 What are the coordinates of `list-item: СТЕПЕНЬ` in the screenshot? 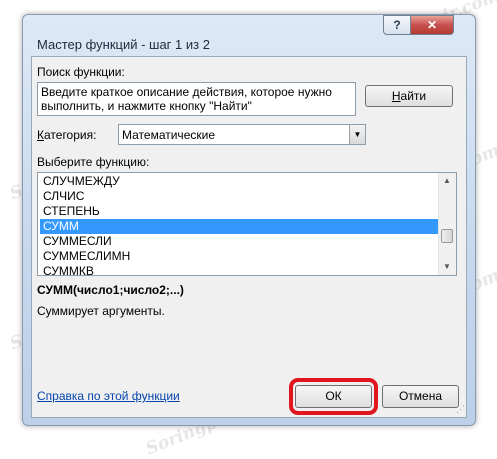 It's located at (239, 211).